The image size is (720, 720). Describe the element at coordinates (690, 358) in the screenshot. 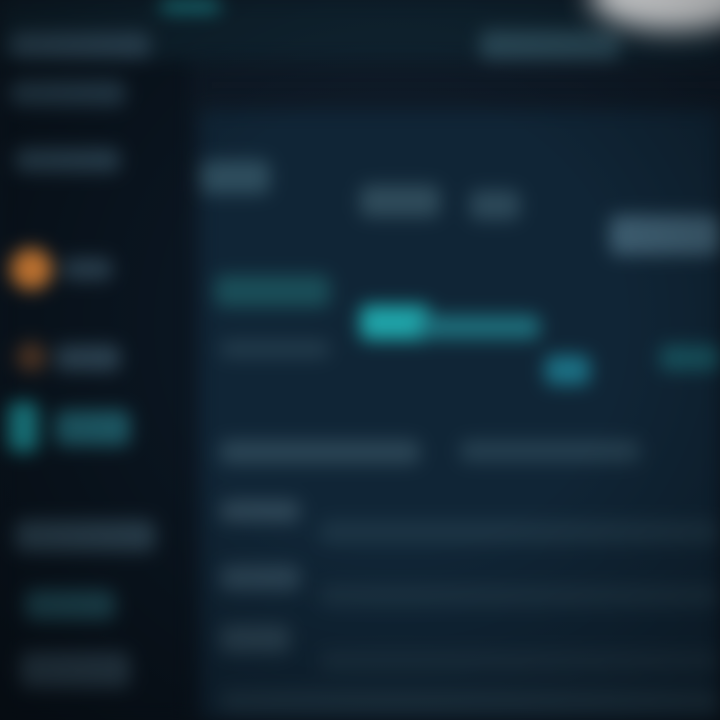

I see `text-block` at that location.